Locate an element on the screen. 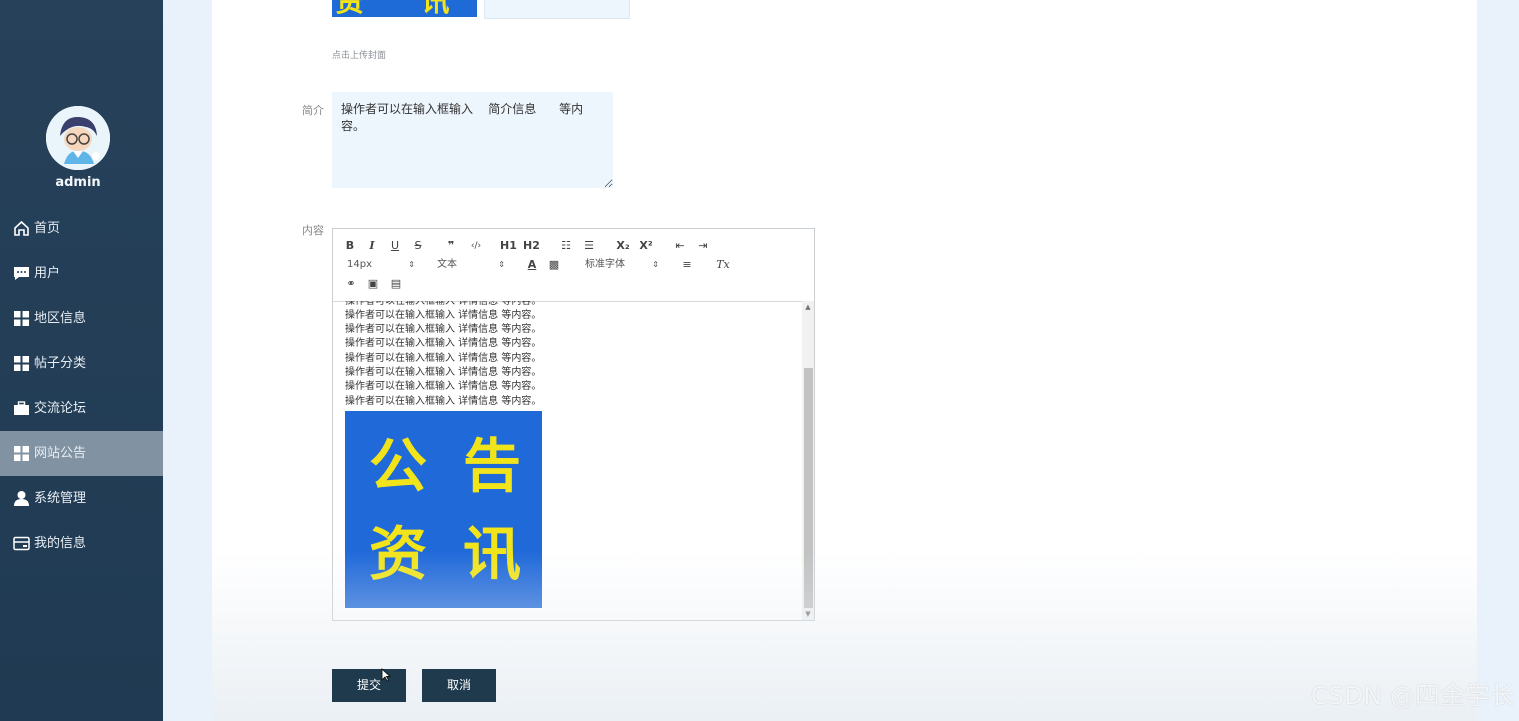 Image resolution: width=1519 pixels, height=721 pixels. bold-button: B is located at coordinates (350, 246).